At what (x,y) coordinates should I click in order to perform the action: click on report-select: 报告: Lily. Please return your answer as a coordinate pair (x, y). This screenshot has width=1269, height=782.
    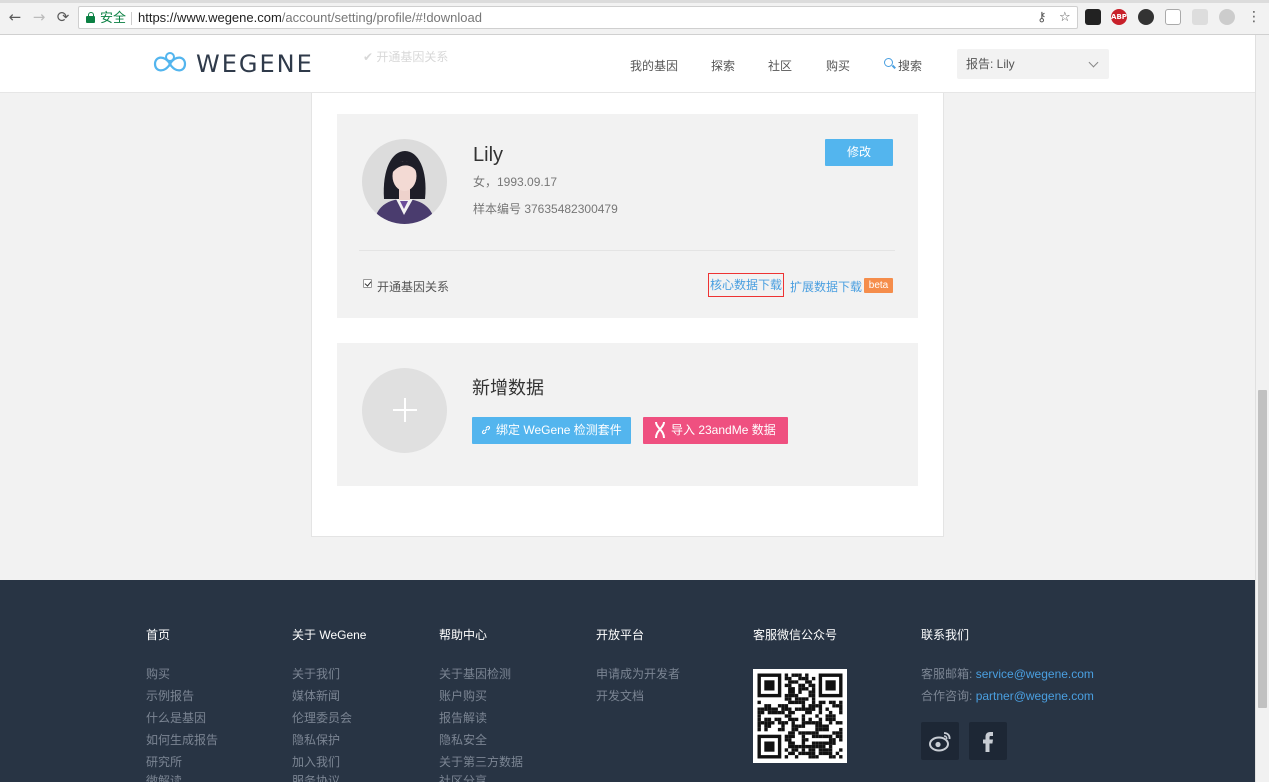
    Looking at the image, I should click on (1033, 64).